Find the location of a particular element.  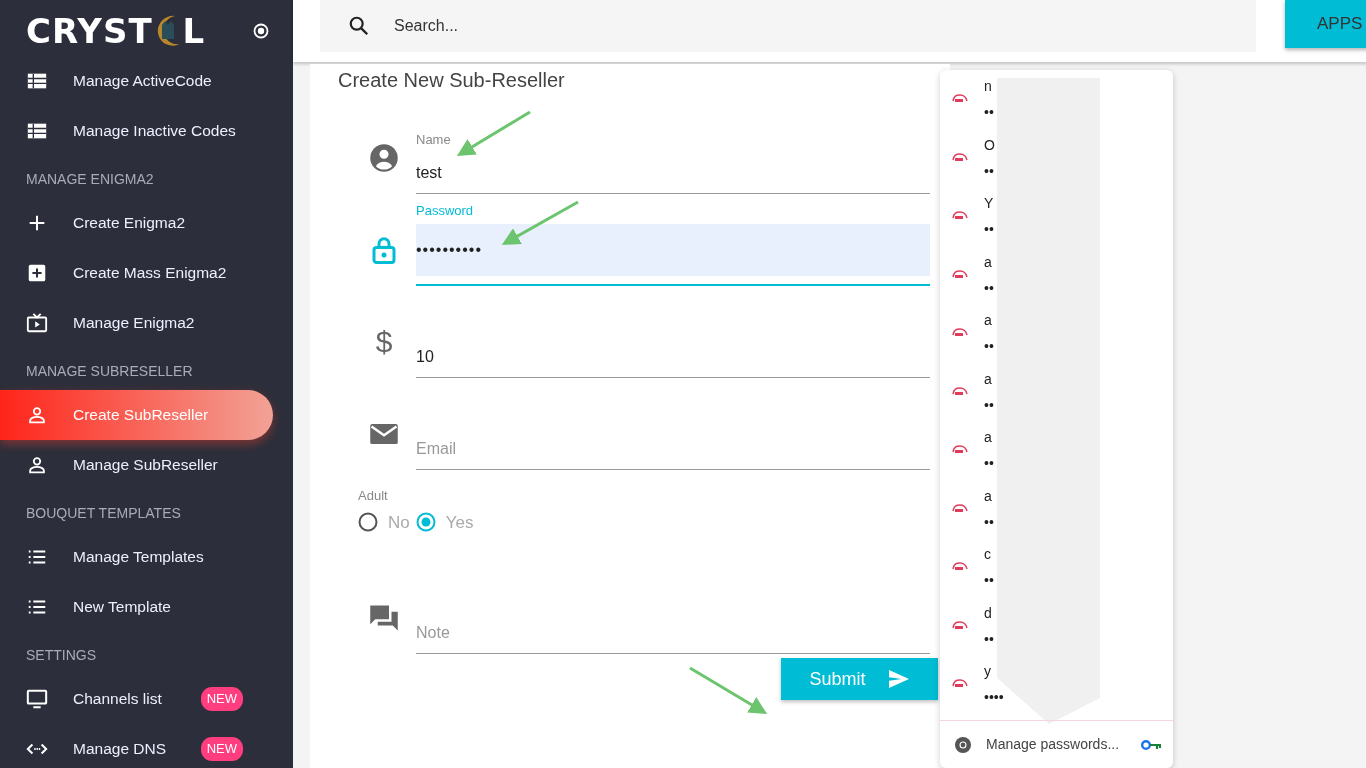

key-icon is located at coordinates (1152, 744).